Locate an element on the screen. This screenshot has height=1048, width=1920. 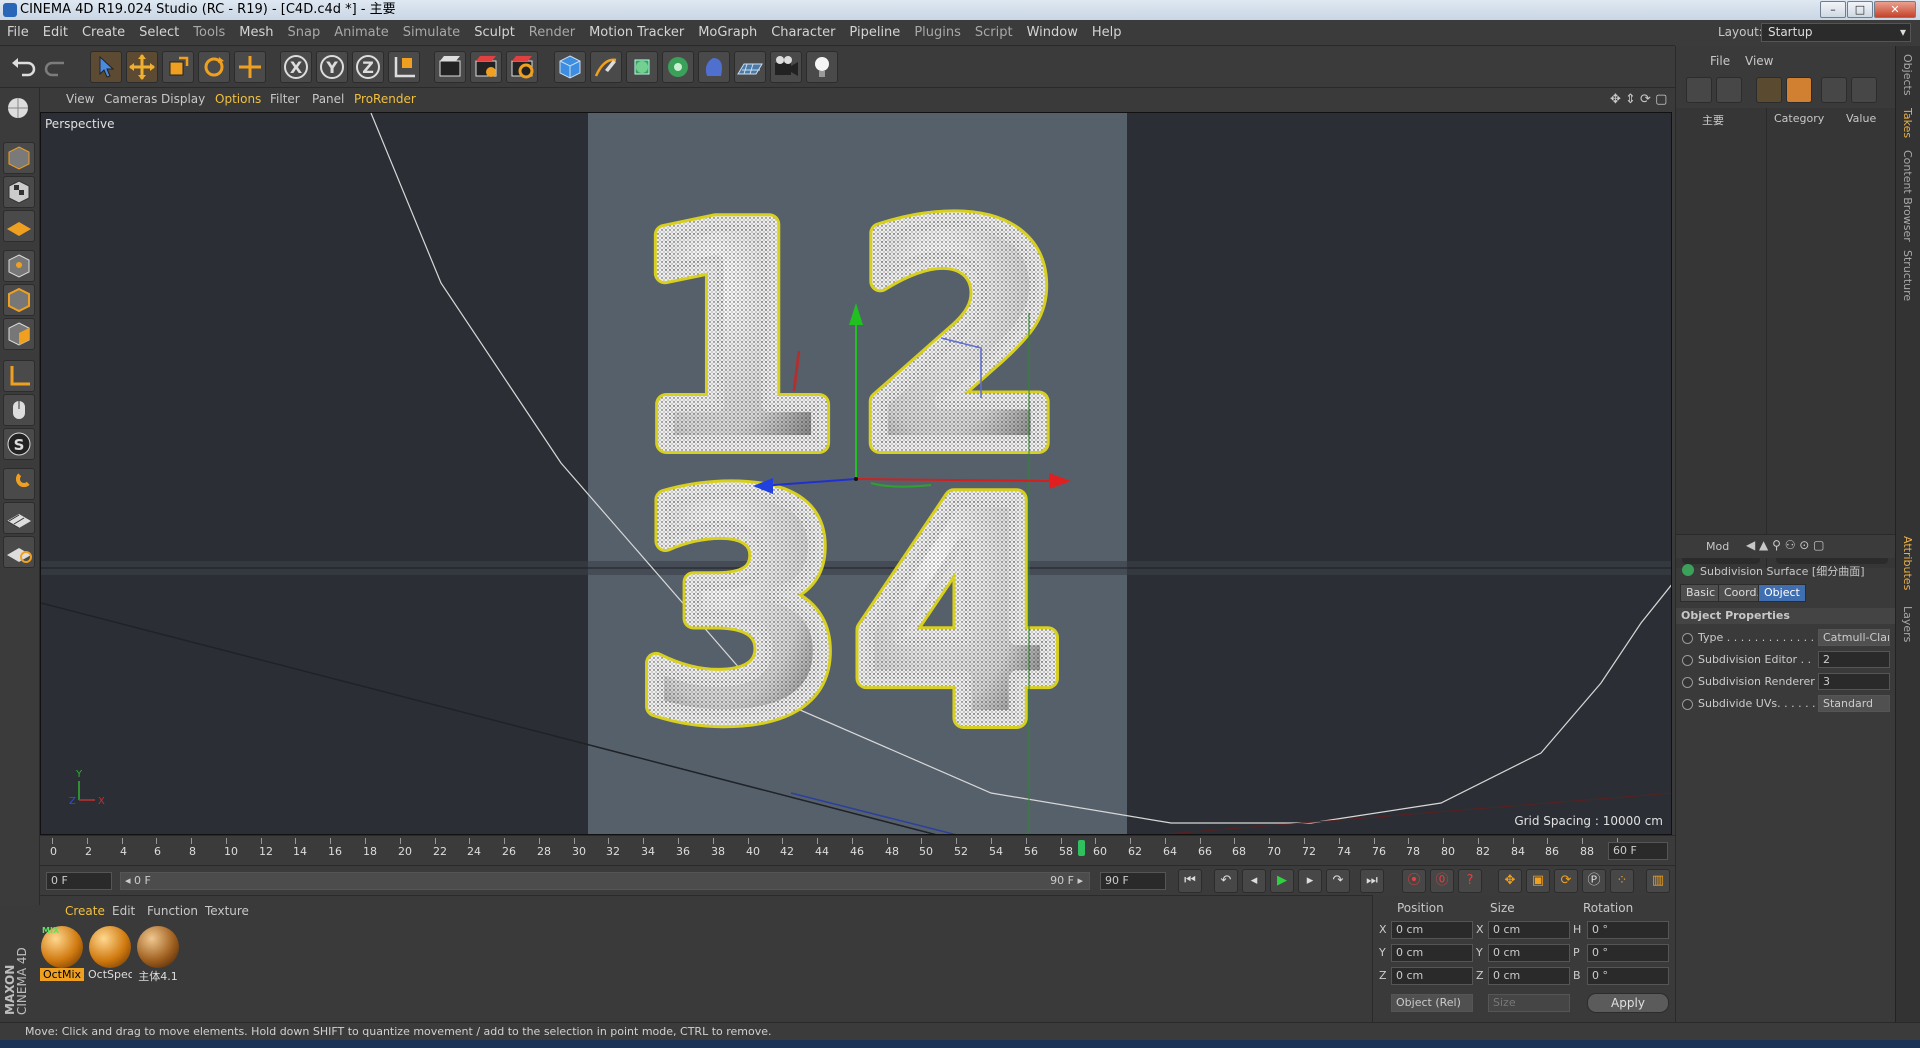
viewport-menu-filter: Filter is located at coordinates (285, 99).